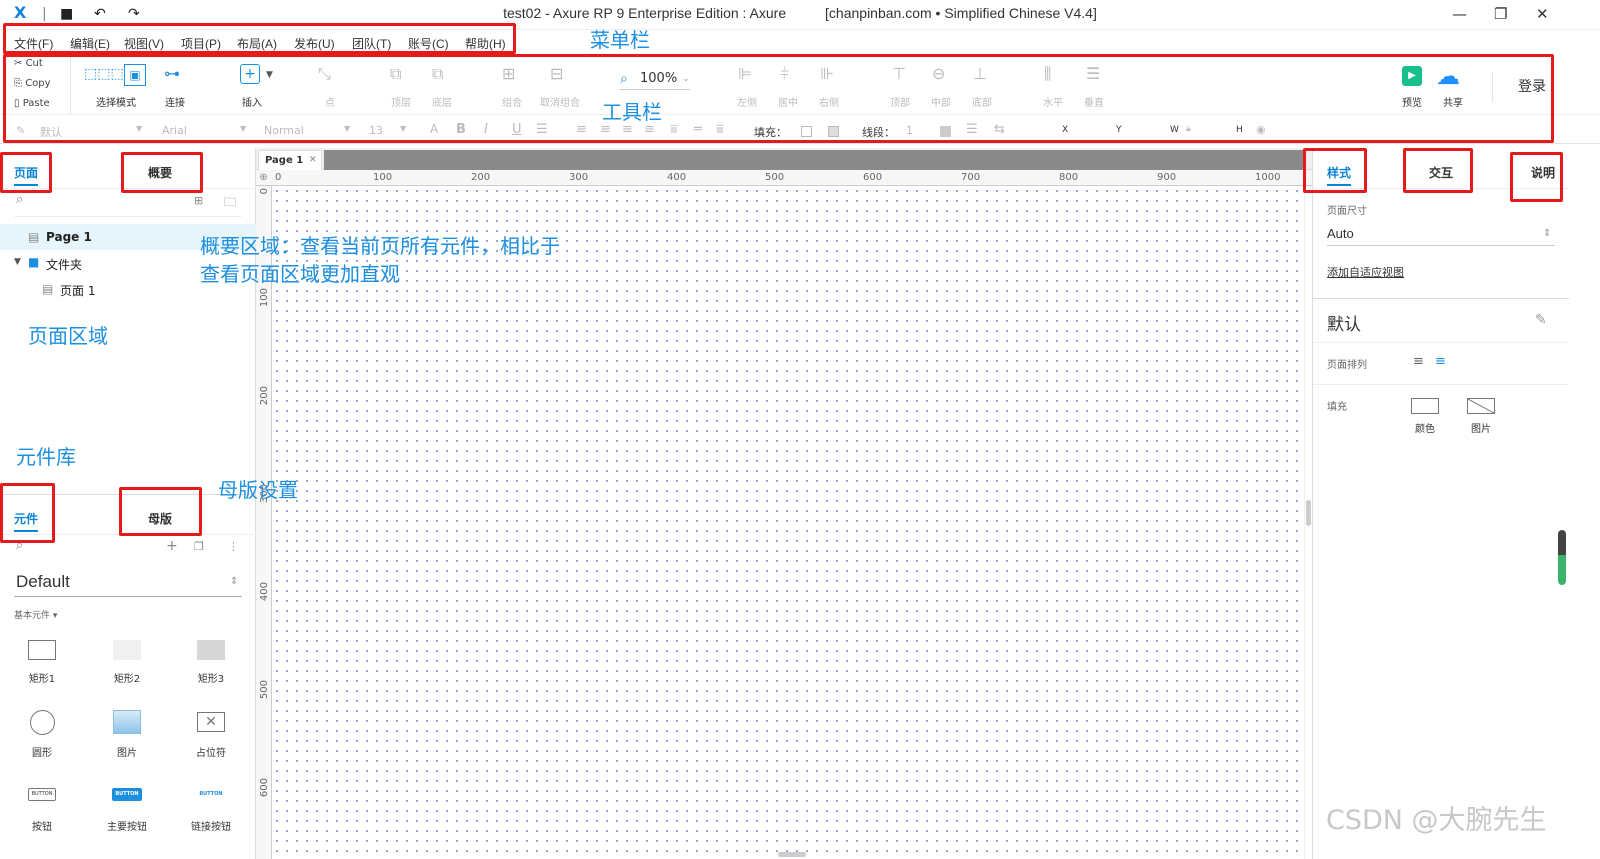  I want to click on side-scroll-widget, so click(1562, 557).